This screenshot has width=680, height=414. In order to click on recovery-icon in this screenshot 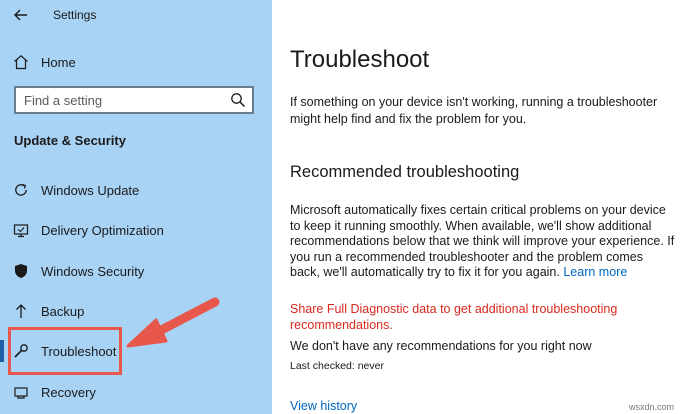, I will do `click(21, 392)`.